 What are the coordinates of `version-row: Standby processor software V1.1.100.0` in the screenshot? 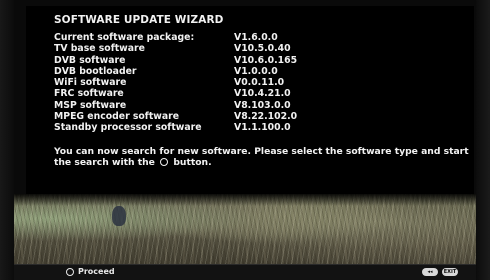 It's located at (264, 127).